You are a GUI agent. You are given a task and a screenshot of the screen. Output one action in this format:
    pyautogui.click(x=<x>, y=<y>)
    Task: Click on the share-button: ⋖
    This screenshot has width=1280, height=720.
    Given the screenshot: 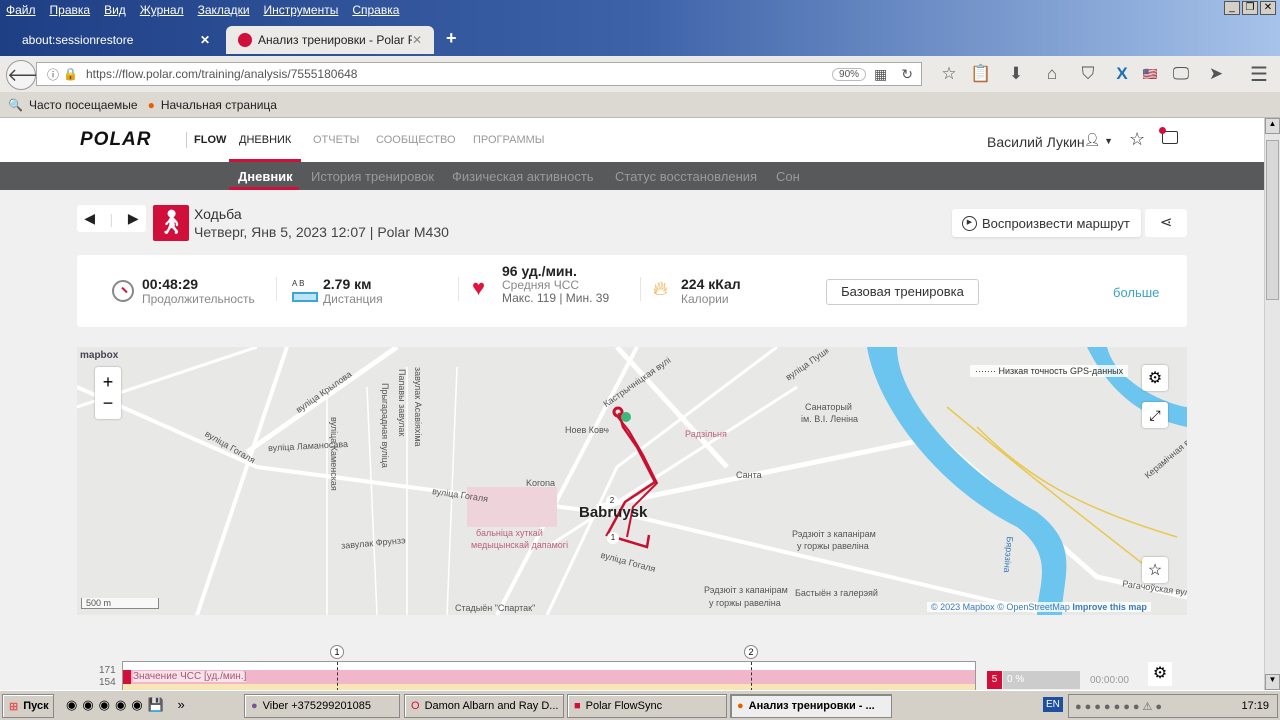 What is the action you would take?
    pyautogui.click(x=1166, y=223)
    